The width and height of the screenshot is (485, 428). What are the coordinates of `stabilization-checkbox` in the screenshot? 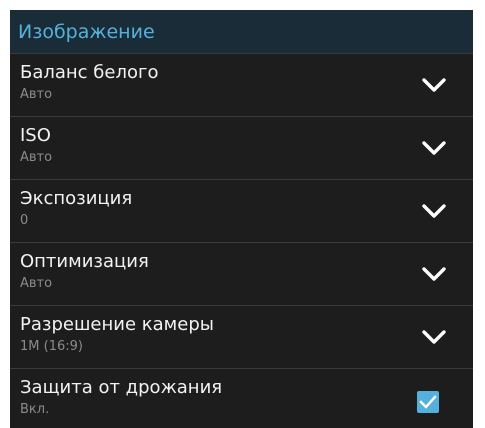 It's located at (428, 402).